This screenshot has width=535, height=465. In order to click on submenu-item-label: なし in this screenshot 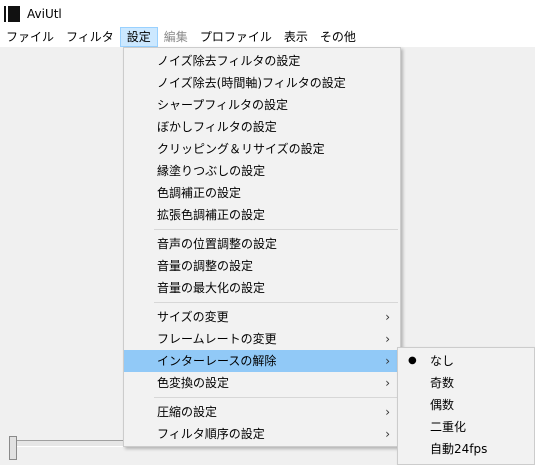, I will do `click(442, 361)`.